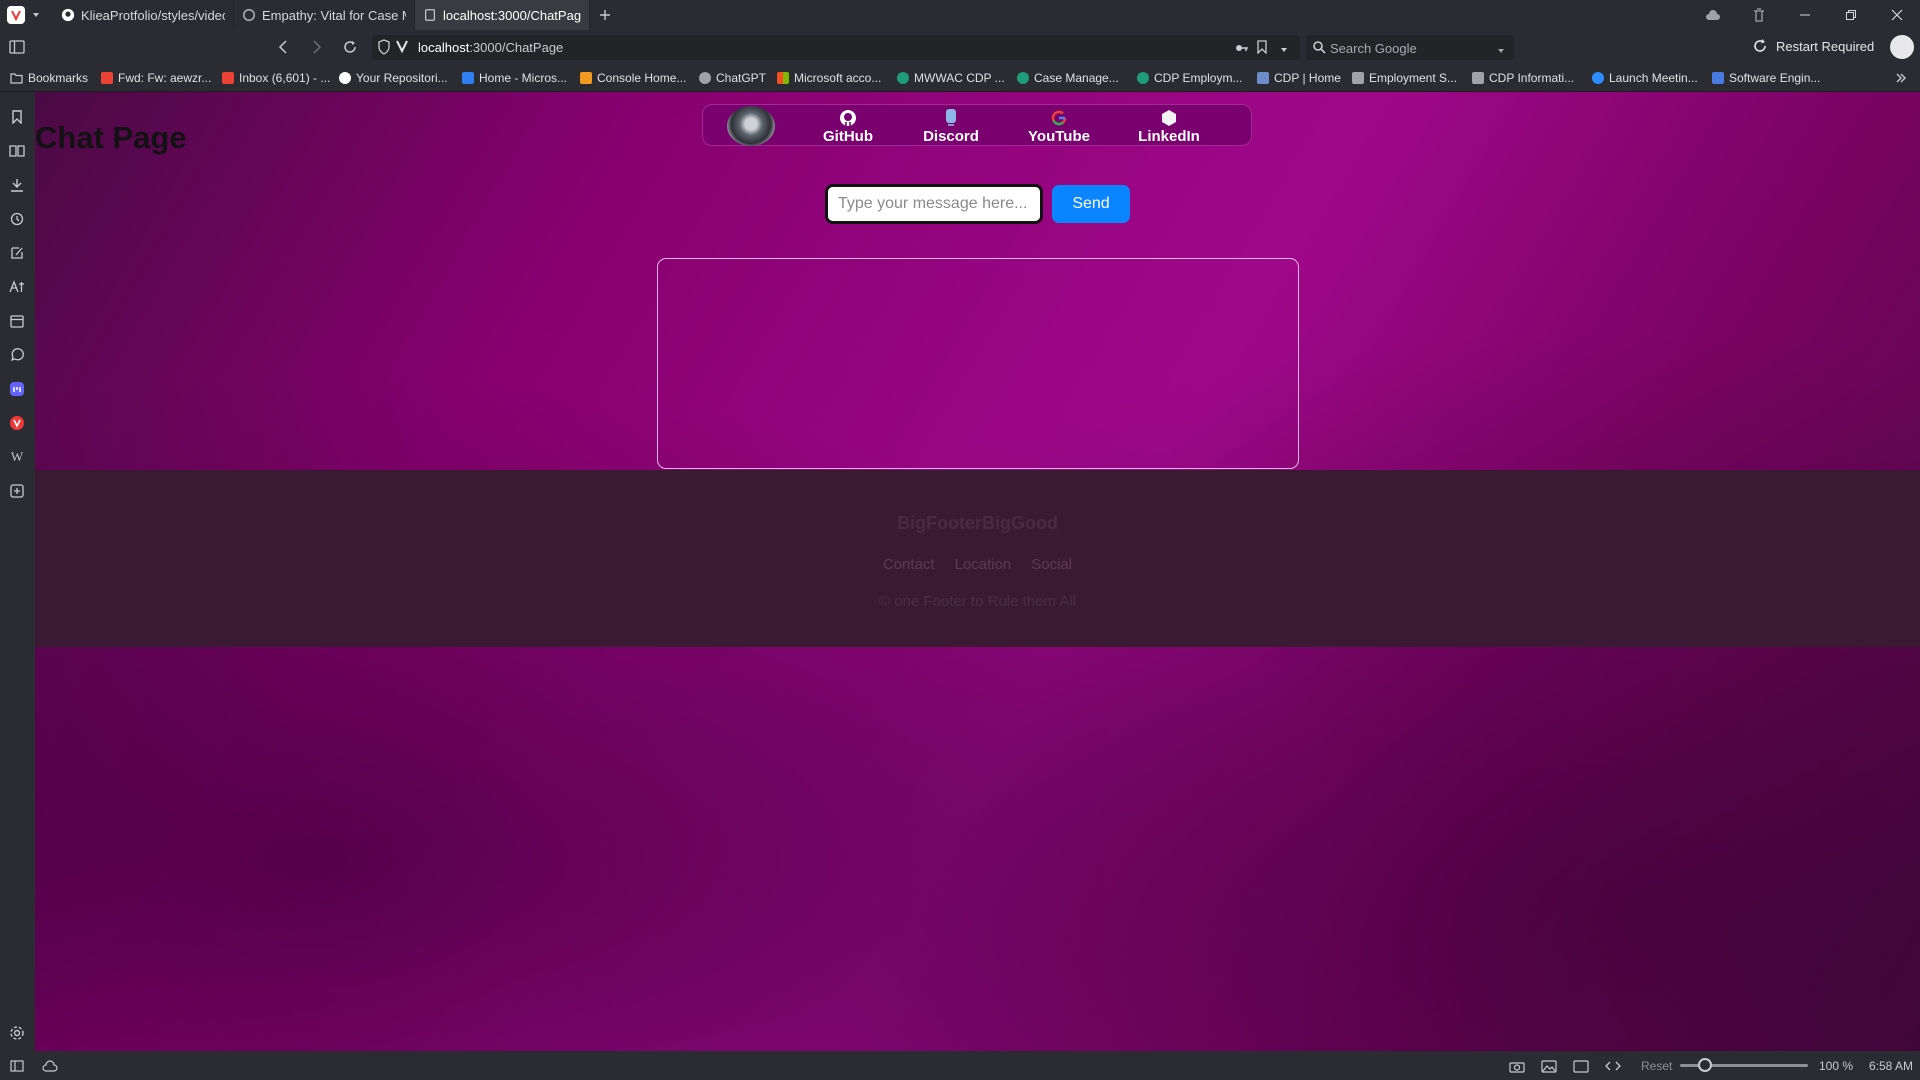 The height and width of the screenshot is (1080, 1920). I want to click on close-icon, so click(1897, 15).